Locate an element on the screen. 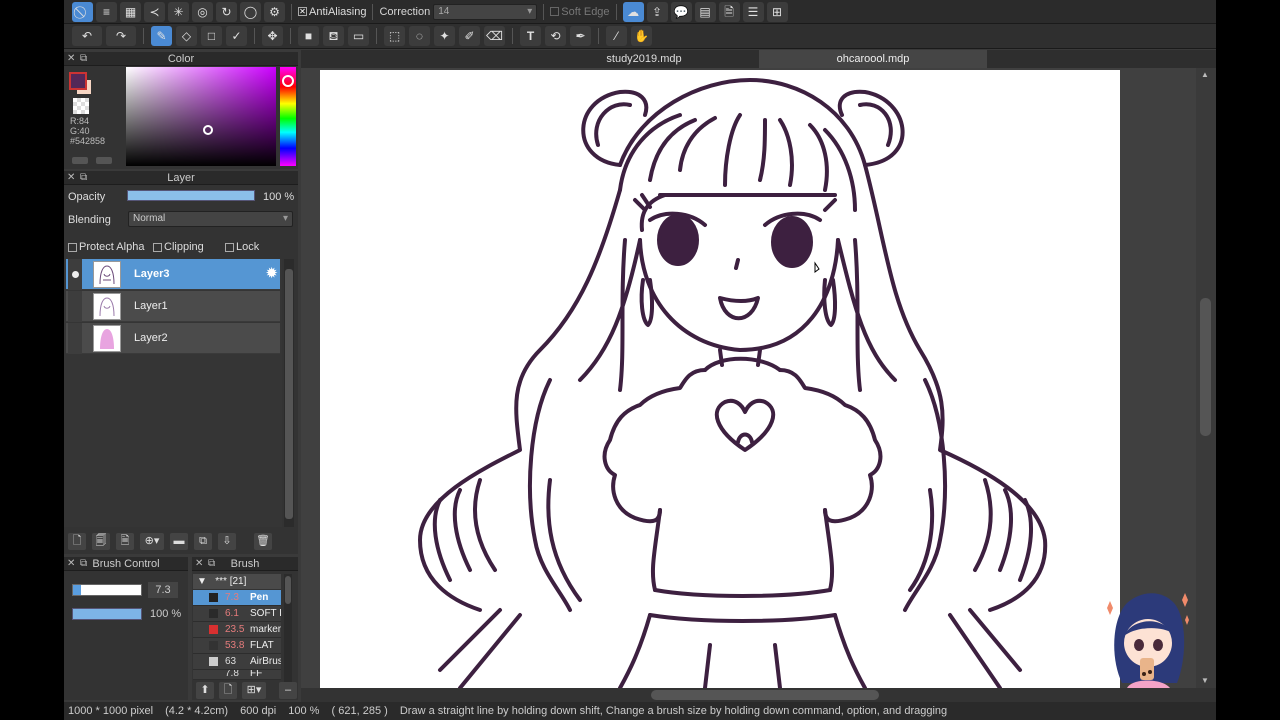 This screenshot has width=1280, height=720. color-mode-button is located at coordinates (80, 160).